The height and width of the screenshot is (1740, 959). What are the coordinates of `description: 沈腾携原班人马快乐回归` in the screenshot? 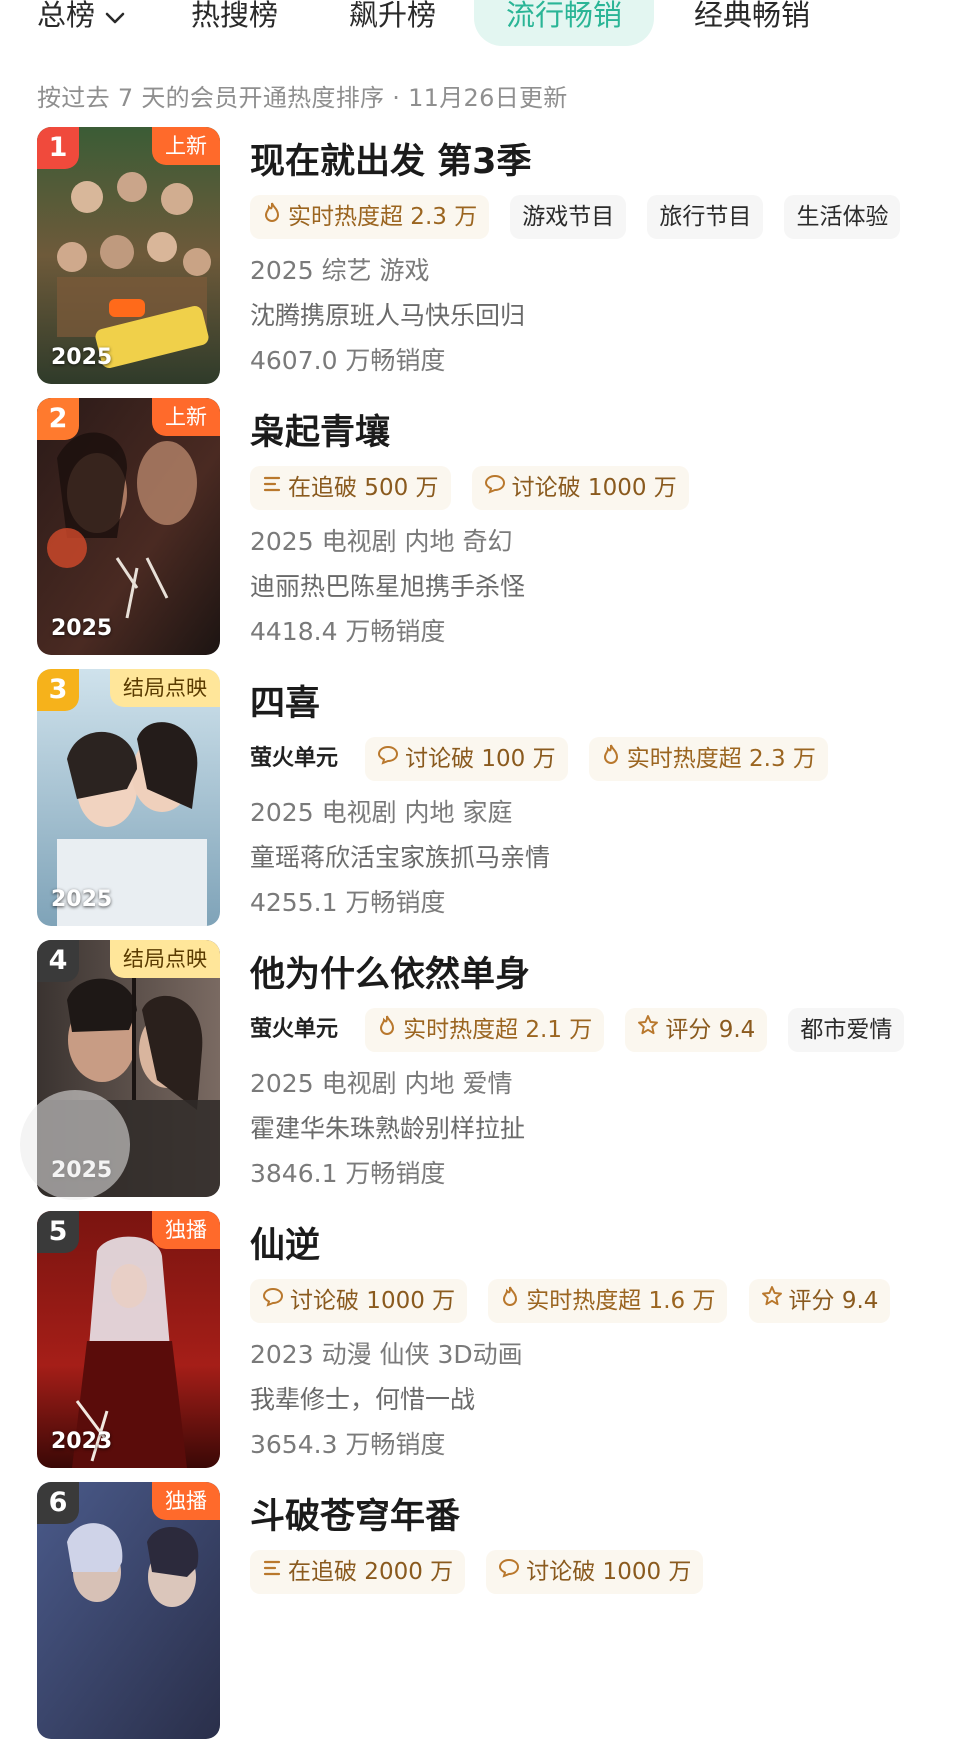 It's located at (388, 315).